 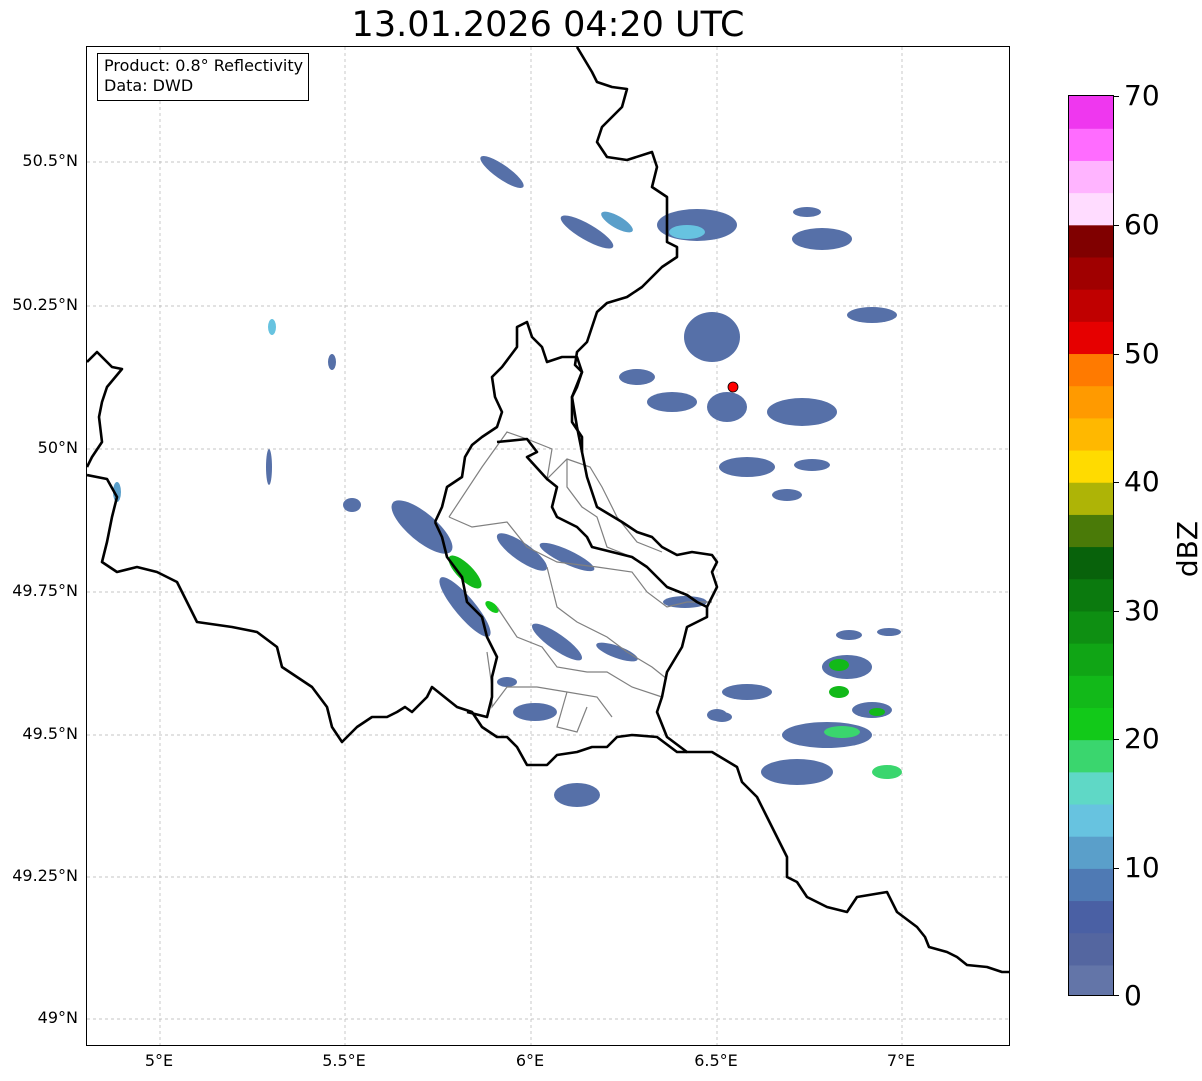 What do you see at coordinates (57, 1017) in the screenshot?
I see `lat-tick-label: 49°N` at bounding box center [57, 1017].